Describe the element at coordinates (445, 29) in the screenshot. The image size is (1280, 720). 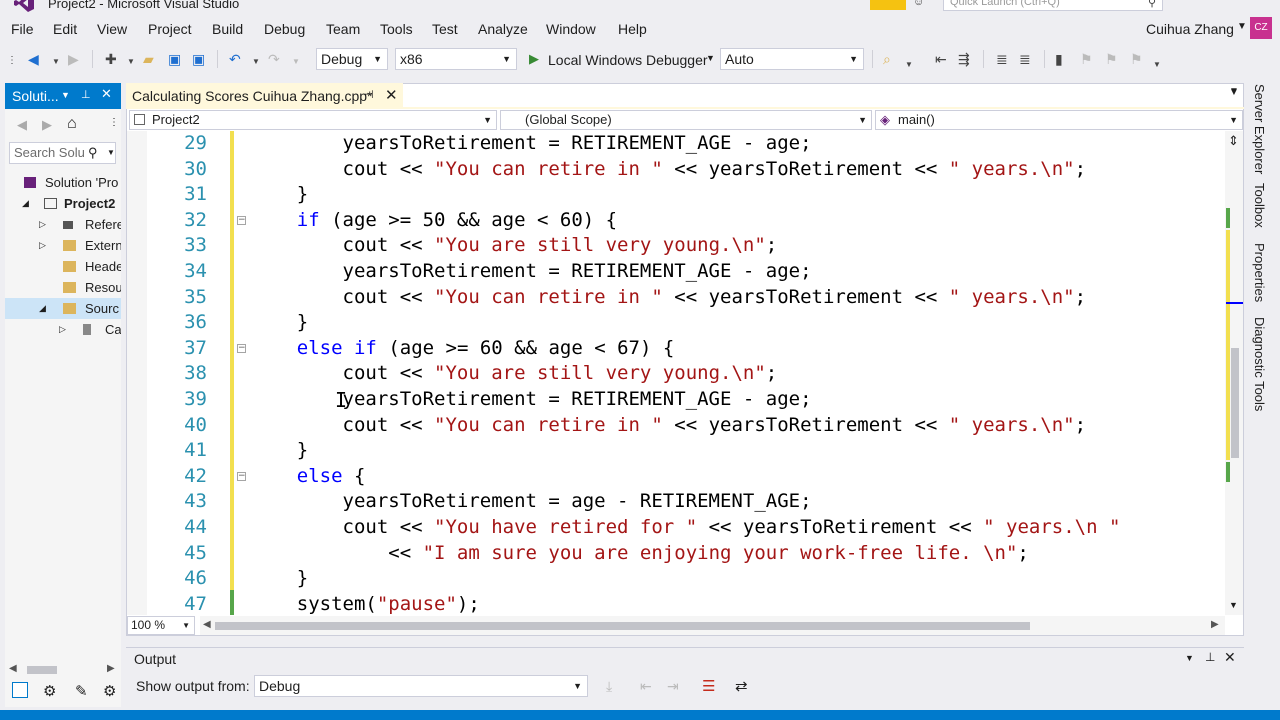
I see `menu-test: Test` at that location.